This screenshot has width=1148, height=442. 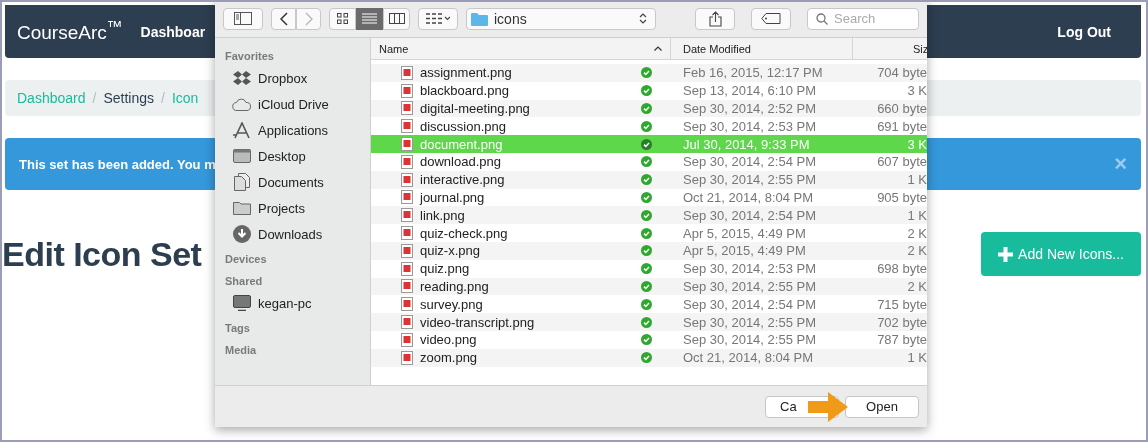 I want to click on file-name: link.png, so click(x=442, y=215).